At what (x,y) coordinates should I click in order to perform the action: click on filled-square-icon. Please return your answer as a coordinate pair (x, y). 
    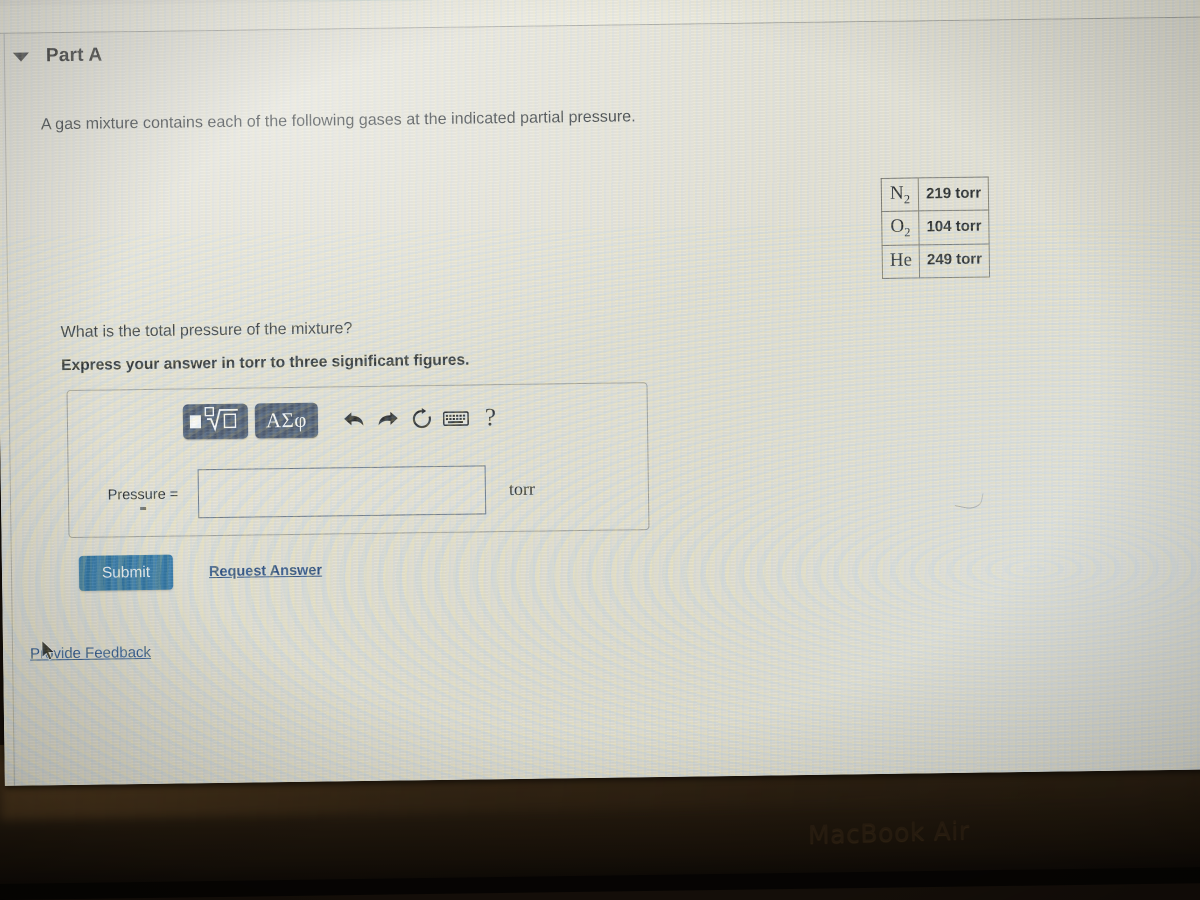
    Looking at the image, I should click on (195, 422).